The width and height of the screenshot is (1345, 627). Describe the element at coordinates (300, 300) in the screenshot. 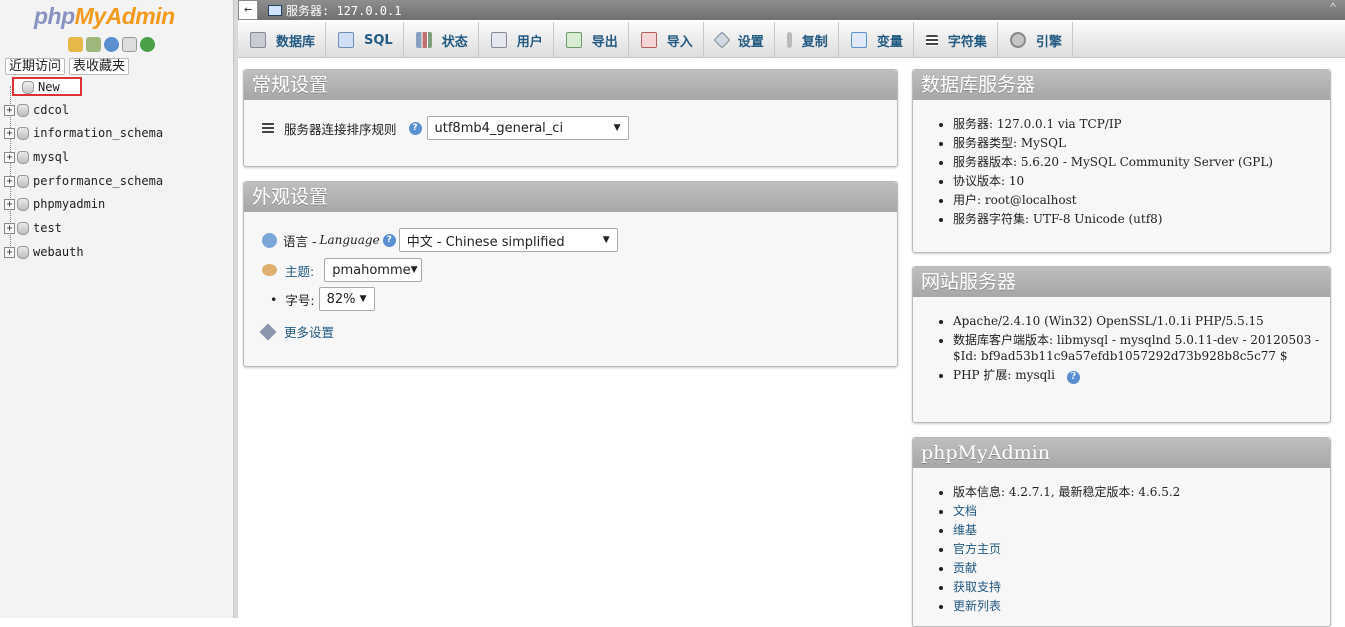

I see `fontsize-label: 字号:` at that location.